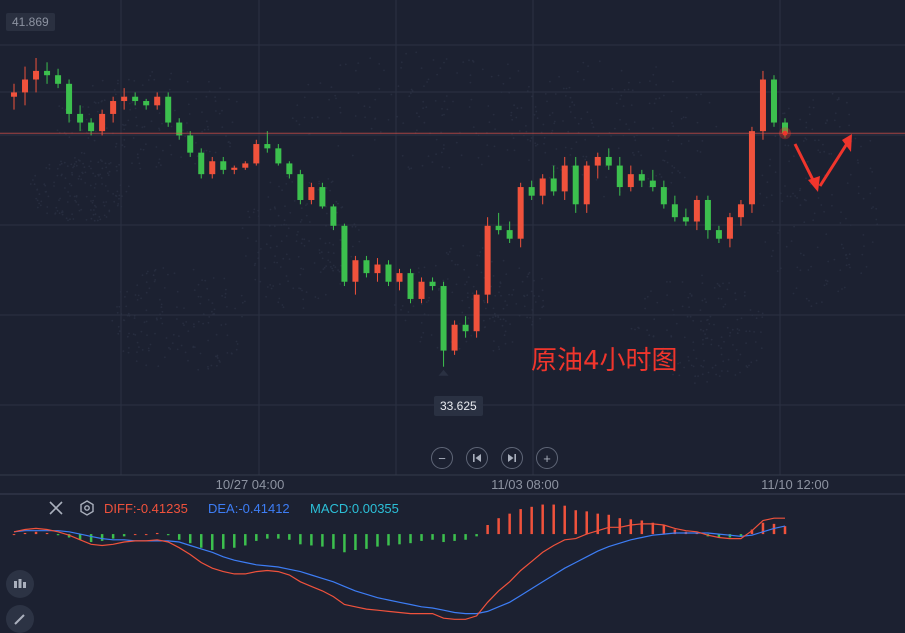  Describe the element at coordinates (56, 508) in the screenshot. I see `close-macd-button` at that location.